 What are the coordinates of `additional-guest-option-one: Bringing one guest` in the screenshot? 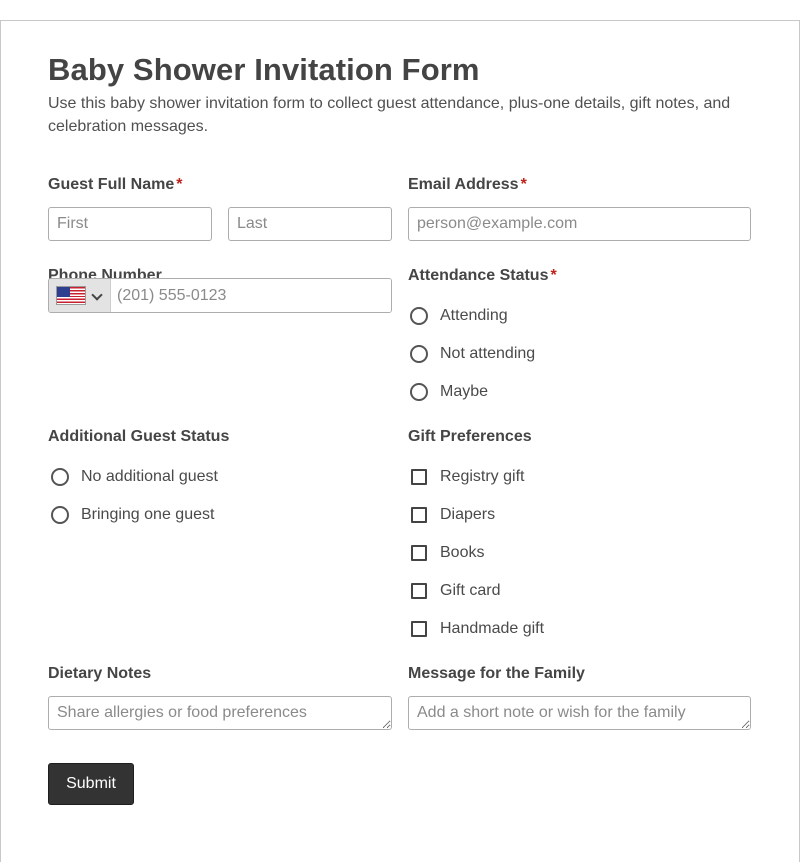 It's located at (131, 515).